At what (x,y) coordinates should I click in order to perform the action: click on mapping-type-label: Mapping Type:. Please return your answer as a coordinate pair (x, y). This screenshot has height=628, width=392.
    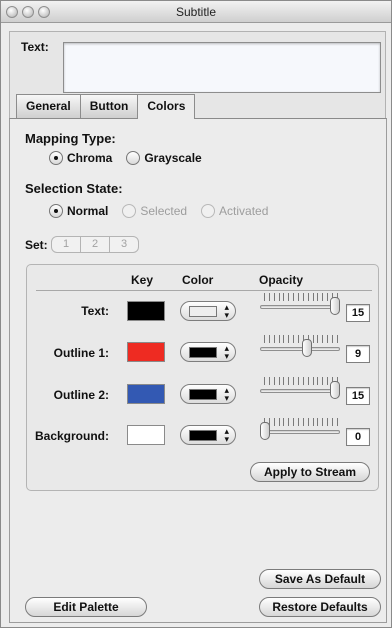
    Looking at the image, I should click on (70, 138).